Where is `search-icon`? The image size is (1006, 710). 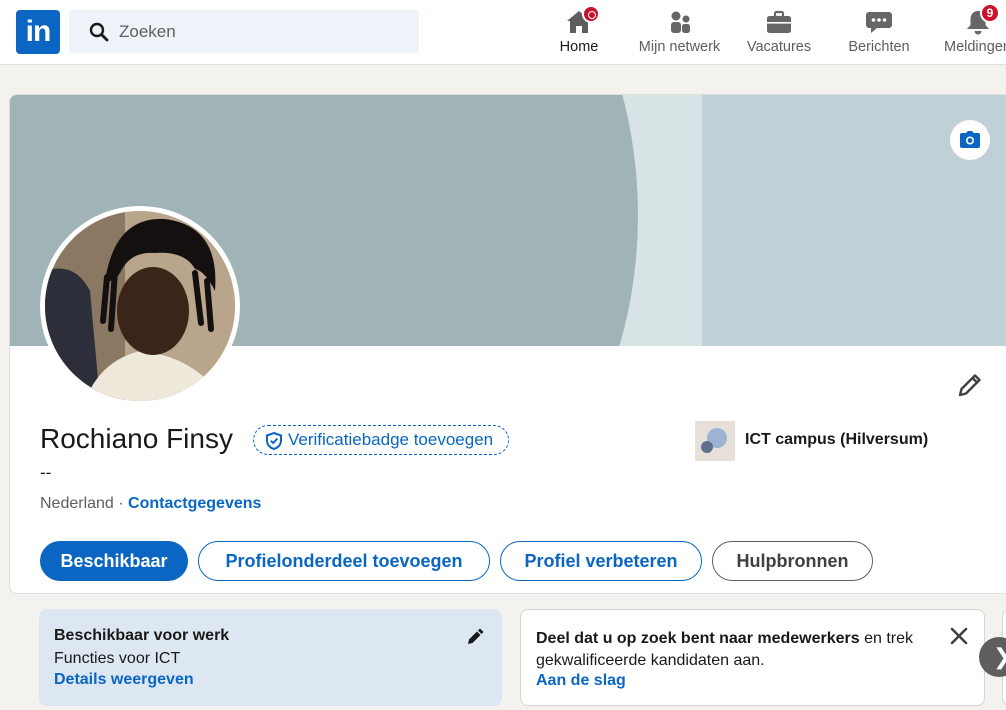 search-icon is located at coordinates (99, 32).